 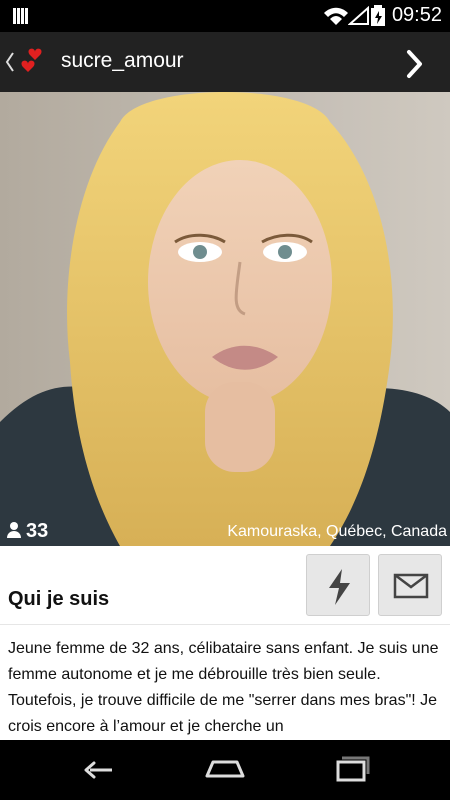 What do you see at coordinates (225, 62) in the screenshot?
I see `action-bar: sucre_amour` at bounding box center [225, 62].